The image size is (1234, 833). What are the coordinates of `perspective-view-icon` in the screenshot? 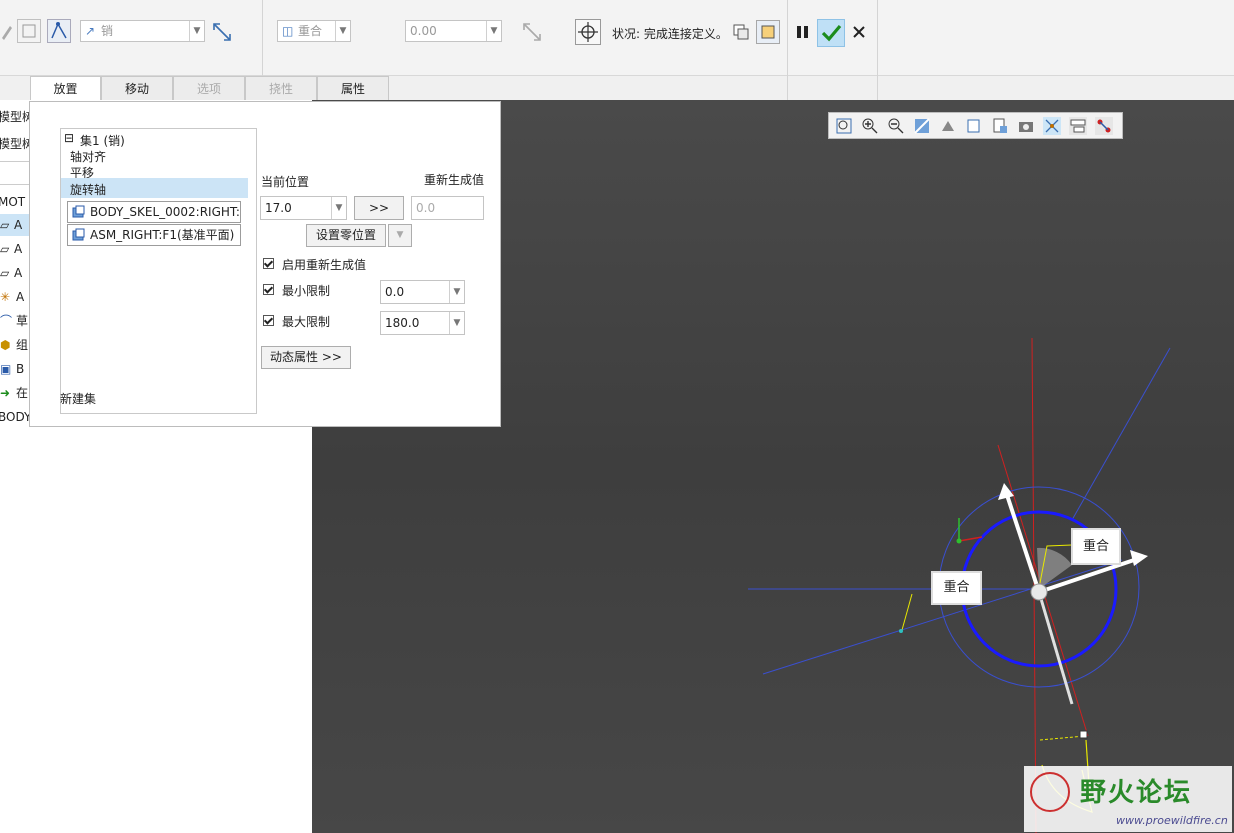 It's located at (1026, 126).